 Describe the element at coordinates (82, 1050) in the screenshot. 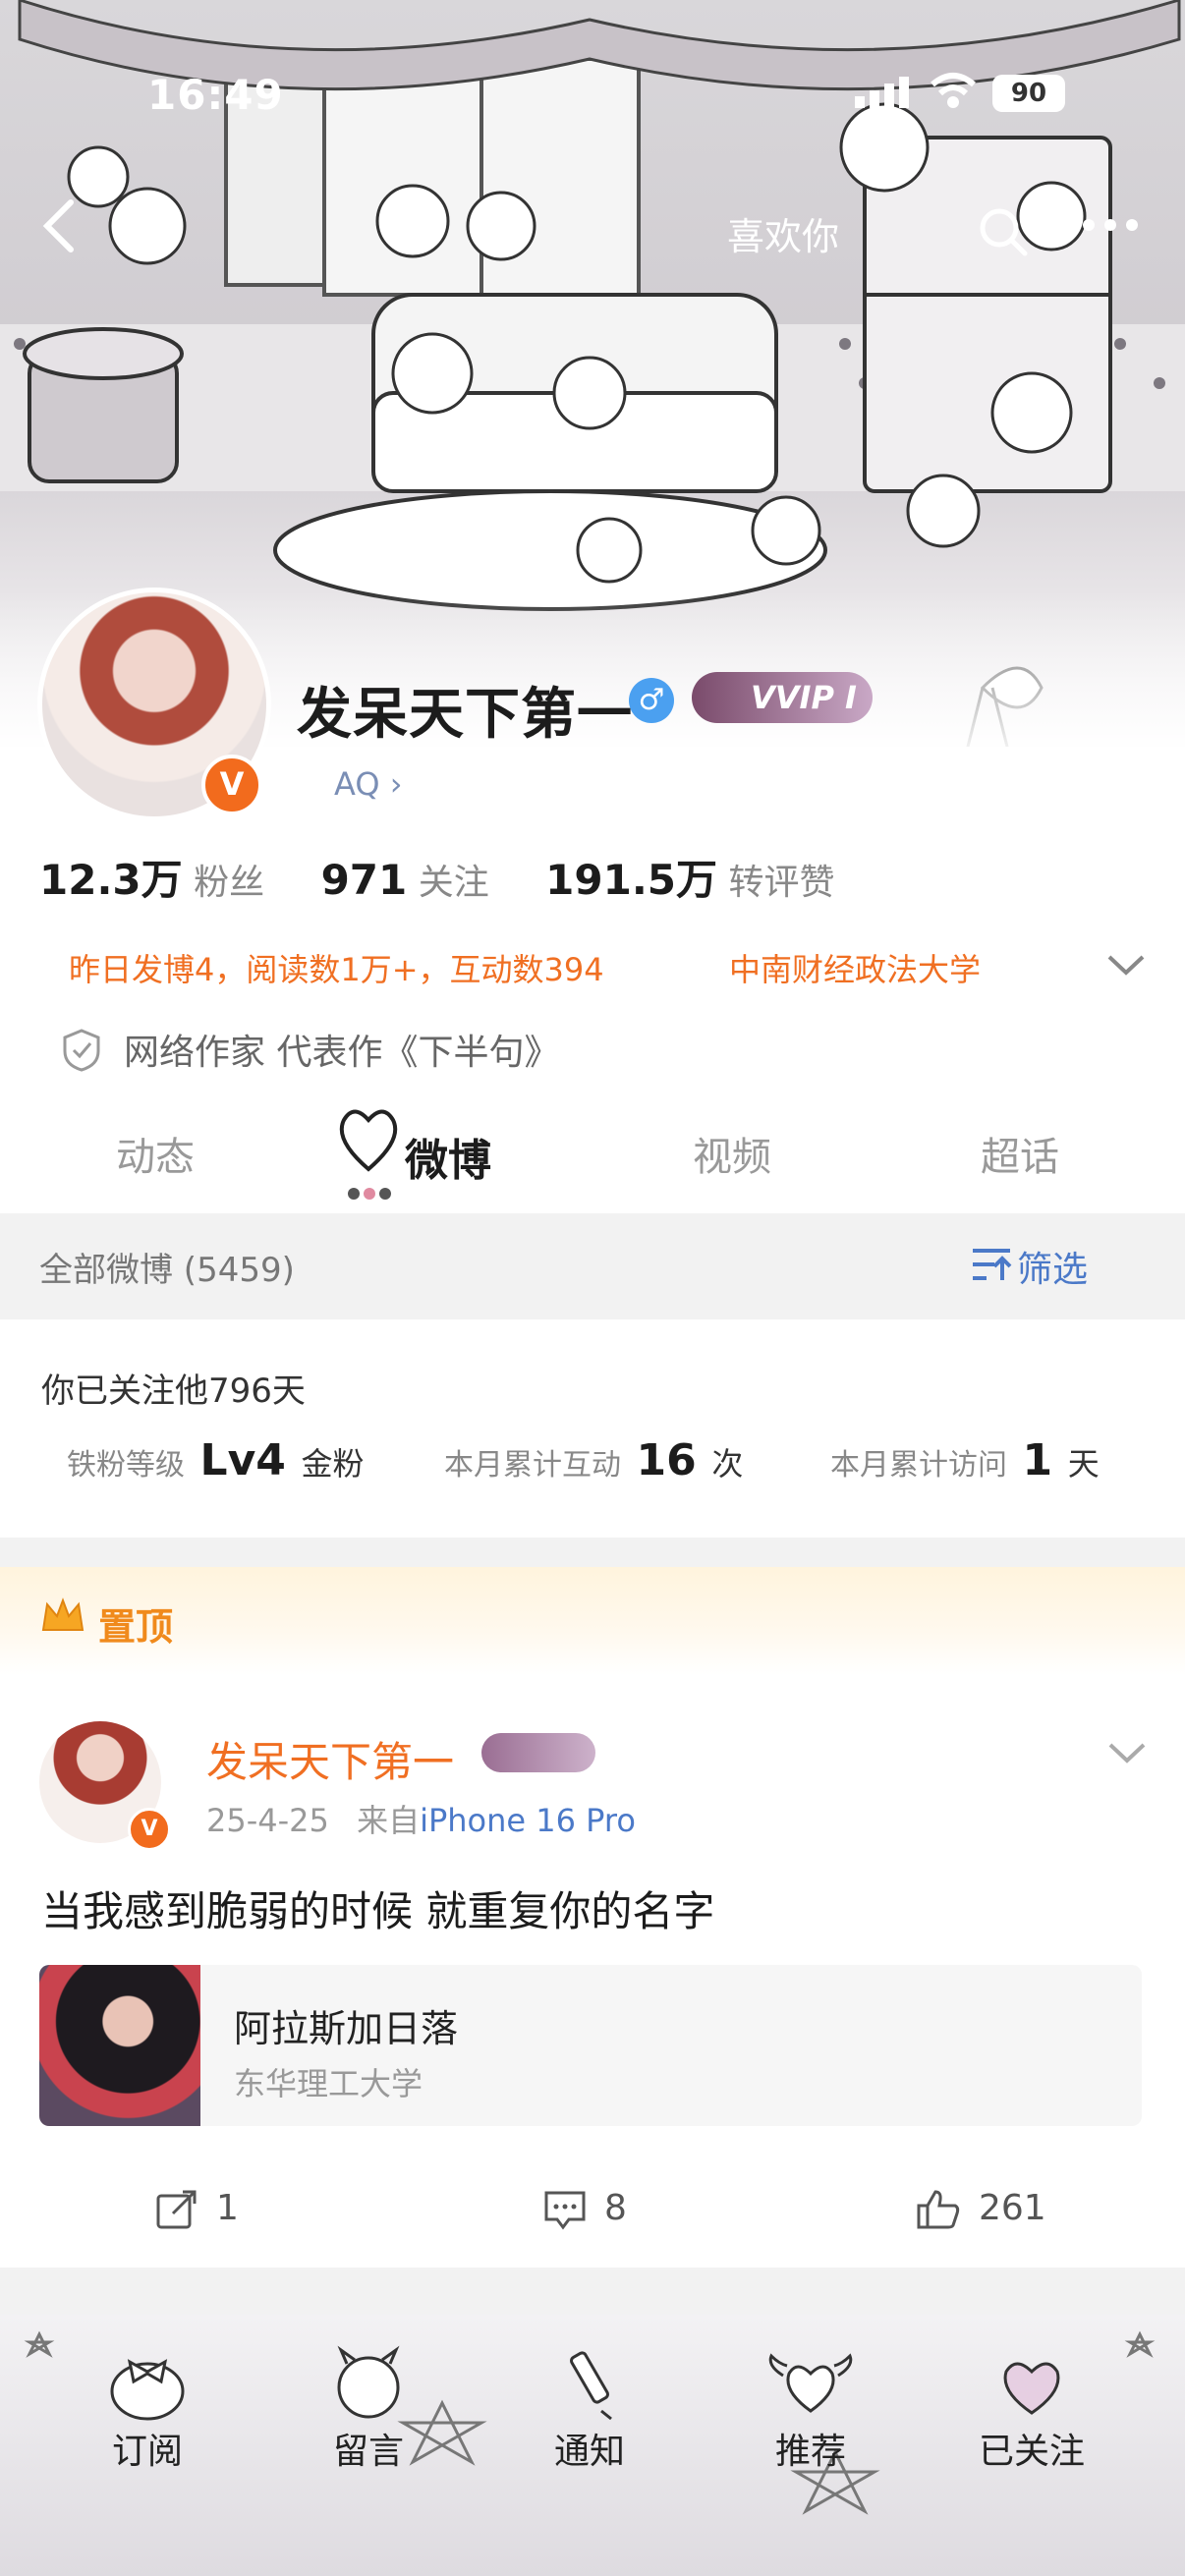

I see `shield-check-icon` at that location.